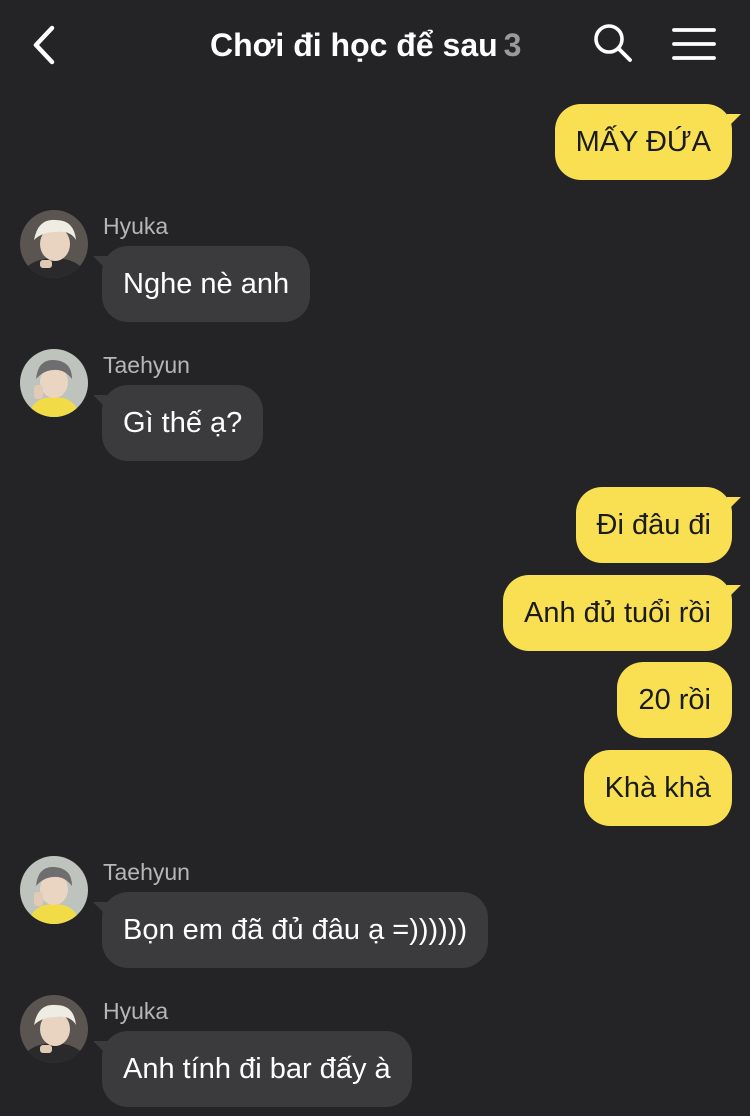 The image size is (750, 1116). What do you see at coordinates (178, 423) in the screenshot?
I see `message-bubble-incoming: Gì thế ạ?` at bounding box center [178, 423].